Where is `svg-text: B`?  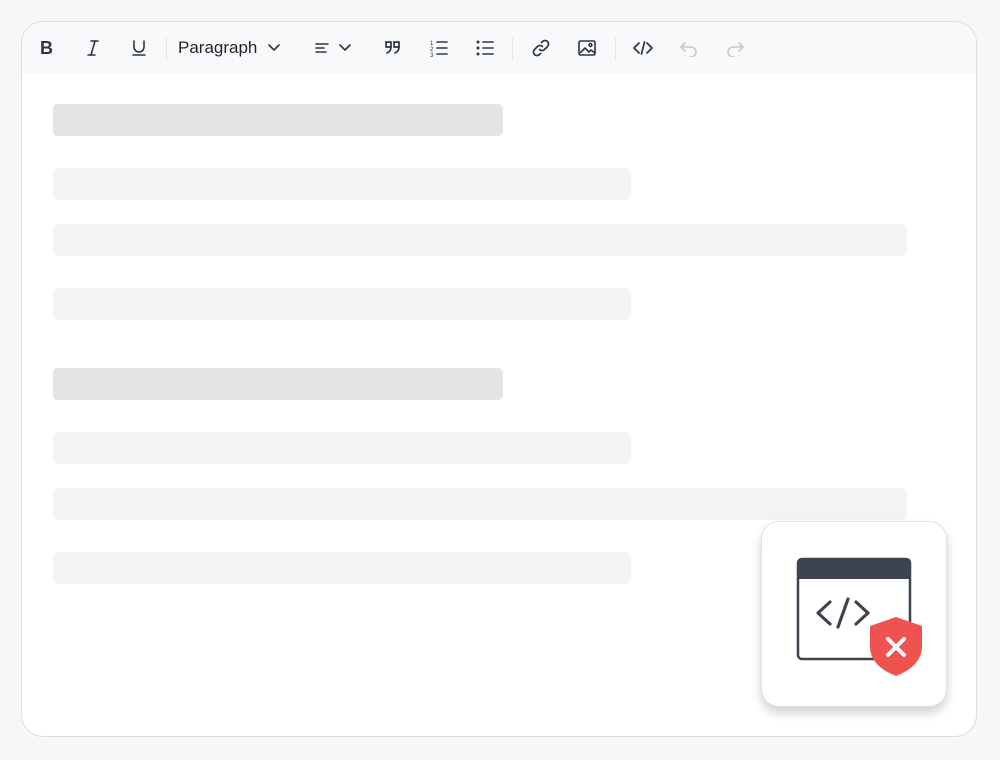
svg-text: B is located at coordinates (46, 48).